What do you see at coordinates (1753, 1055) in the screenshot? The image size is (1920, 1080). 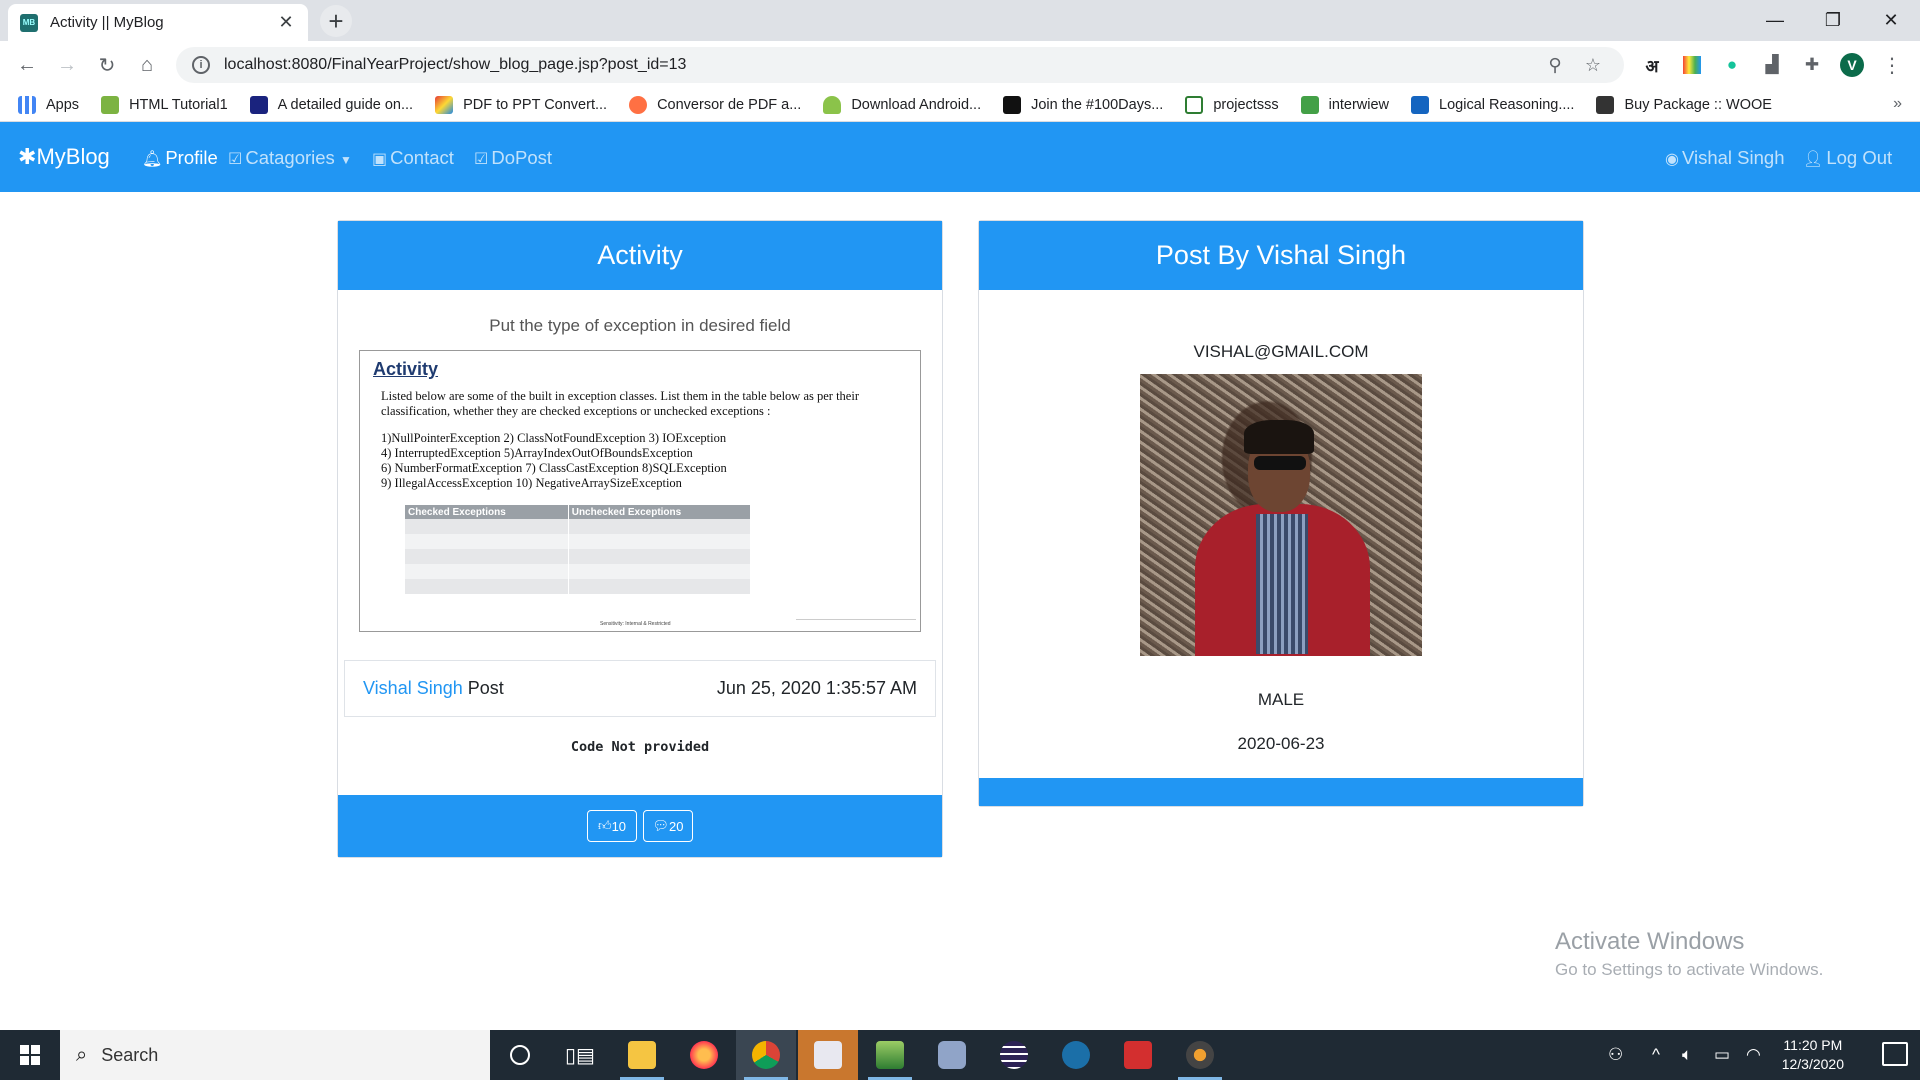 I see `wifi-icon: ◠` at bounding box center [1753, 1055].